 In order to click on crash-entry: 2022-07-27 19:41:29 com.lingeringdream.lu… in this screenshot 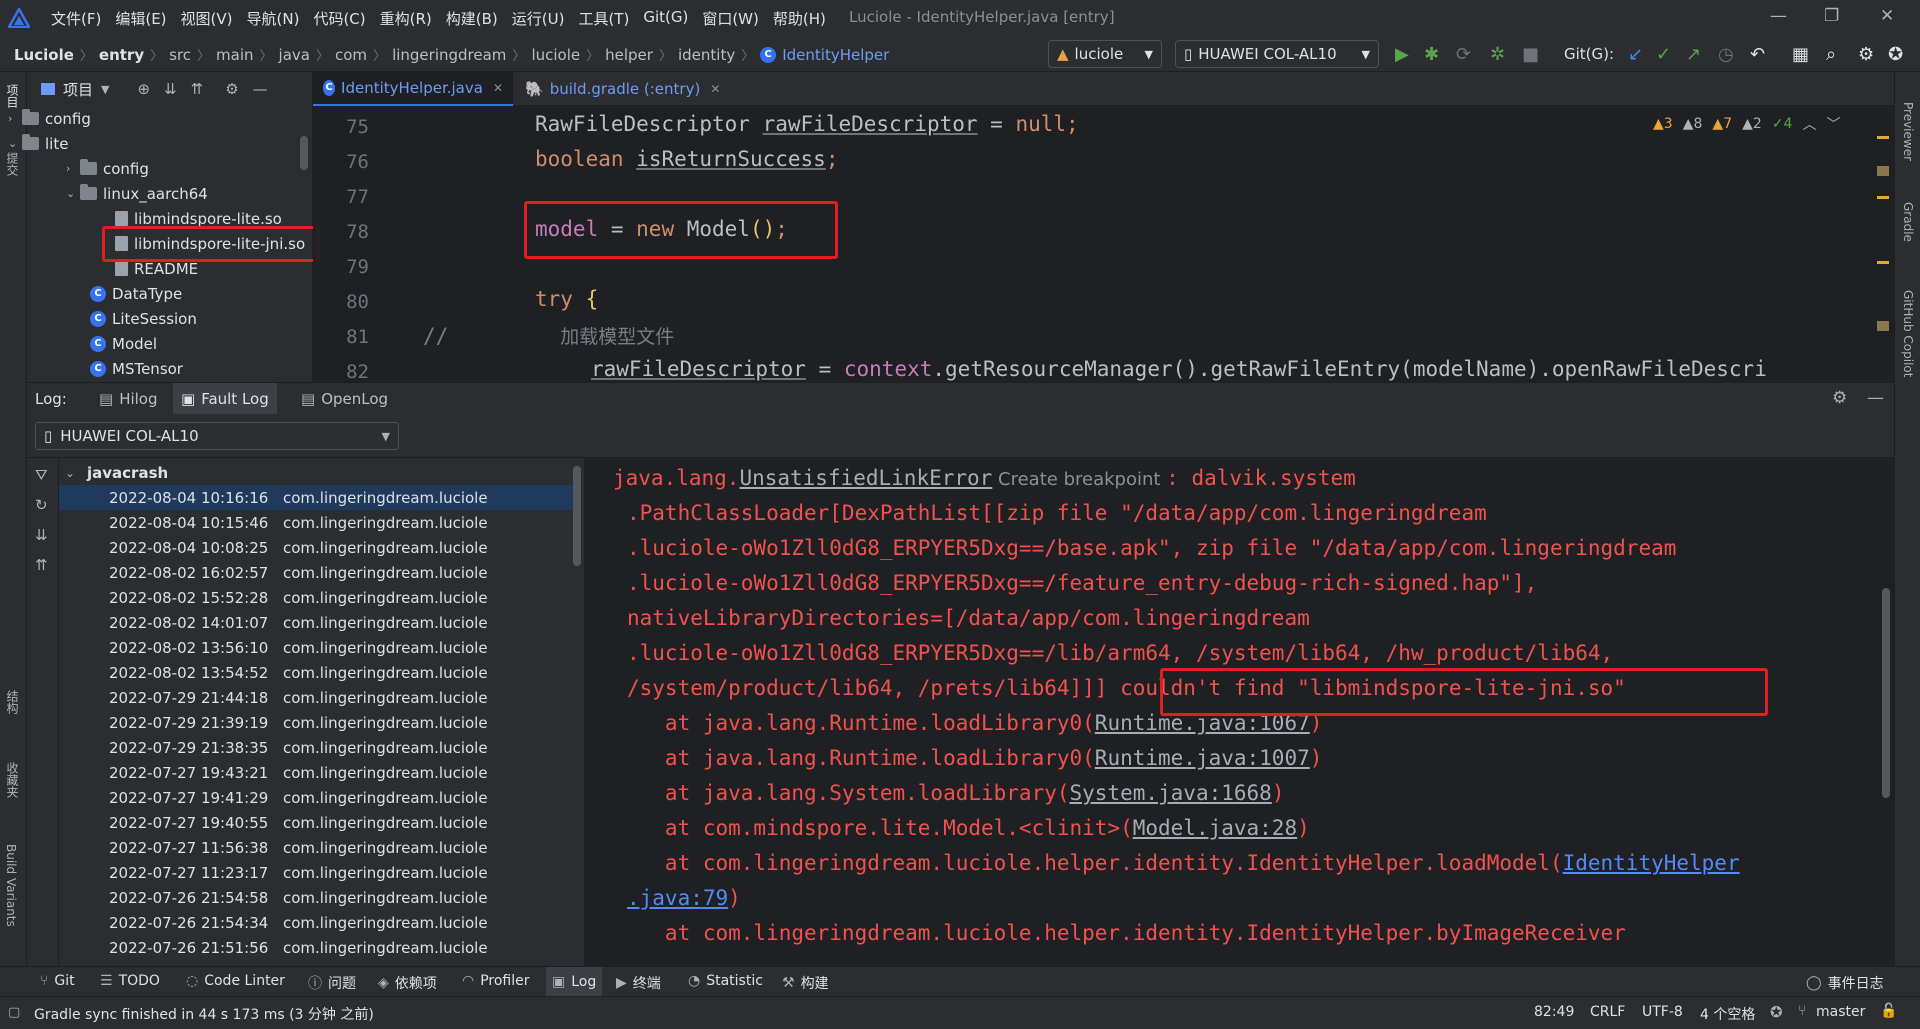, I will do `click(319, 797)`.